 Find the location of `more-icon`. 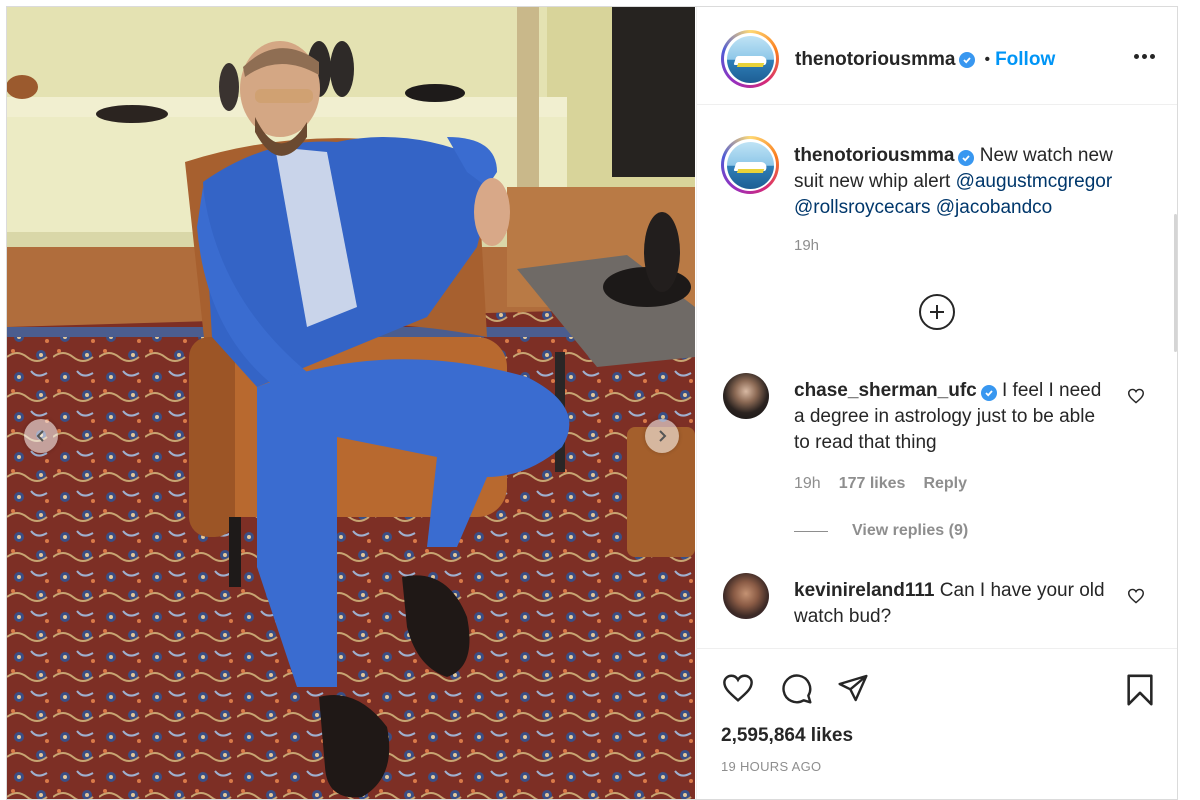

more-icon is located at coordinates (1144, 56).